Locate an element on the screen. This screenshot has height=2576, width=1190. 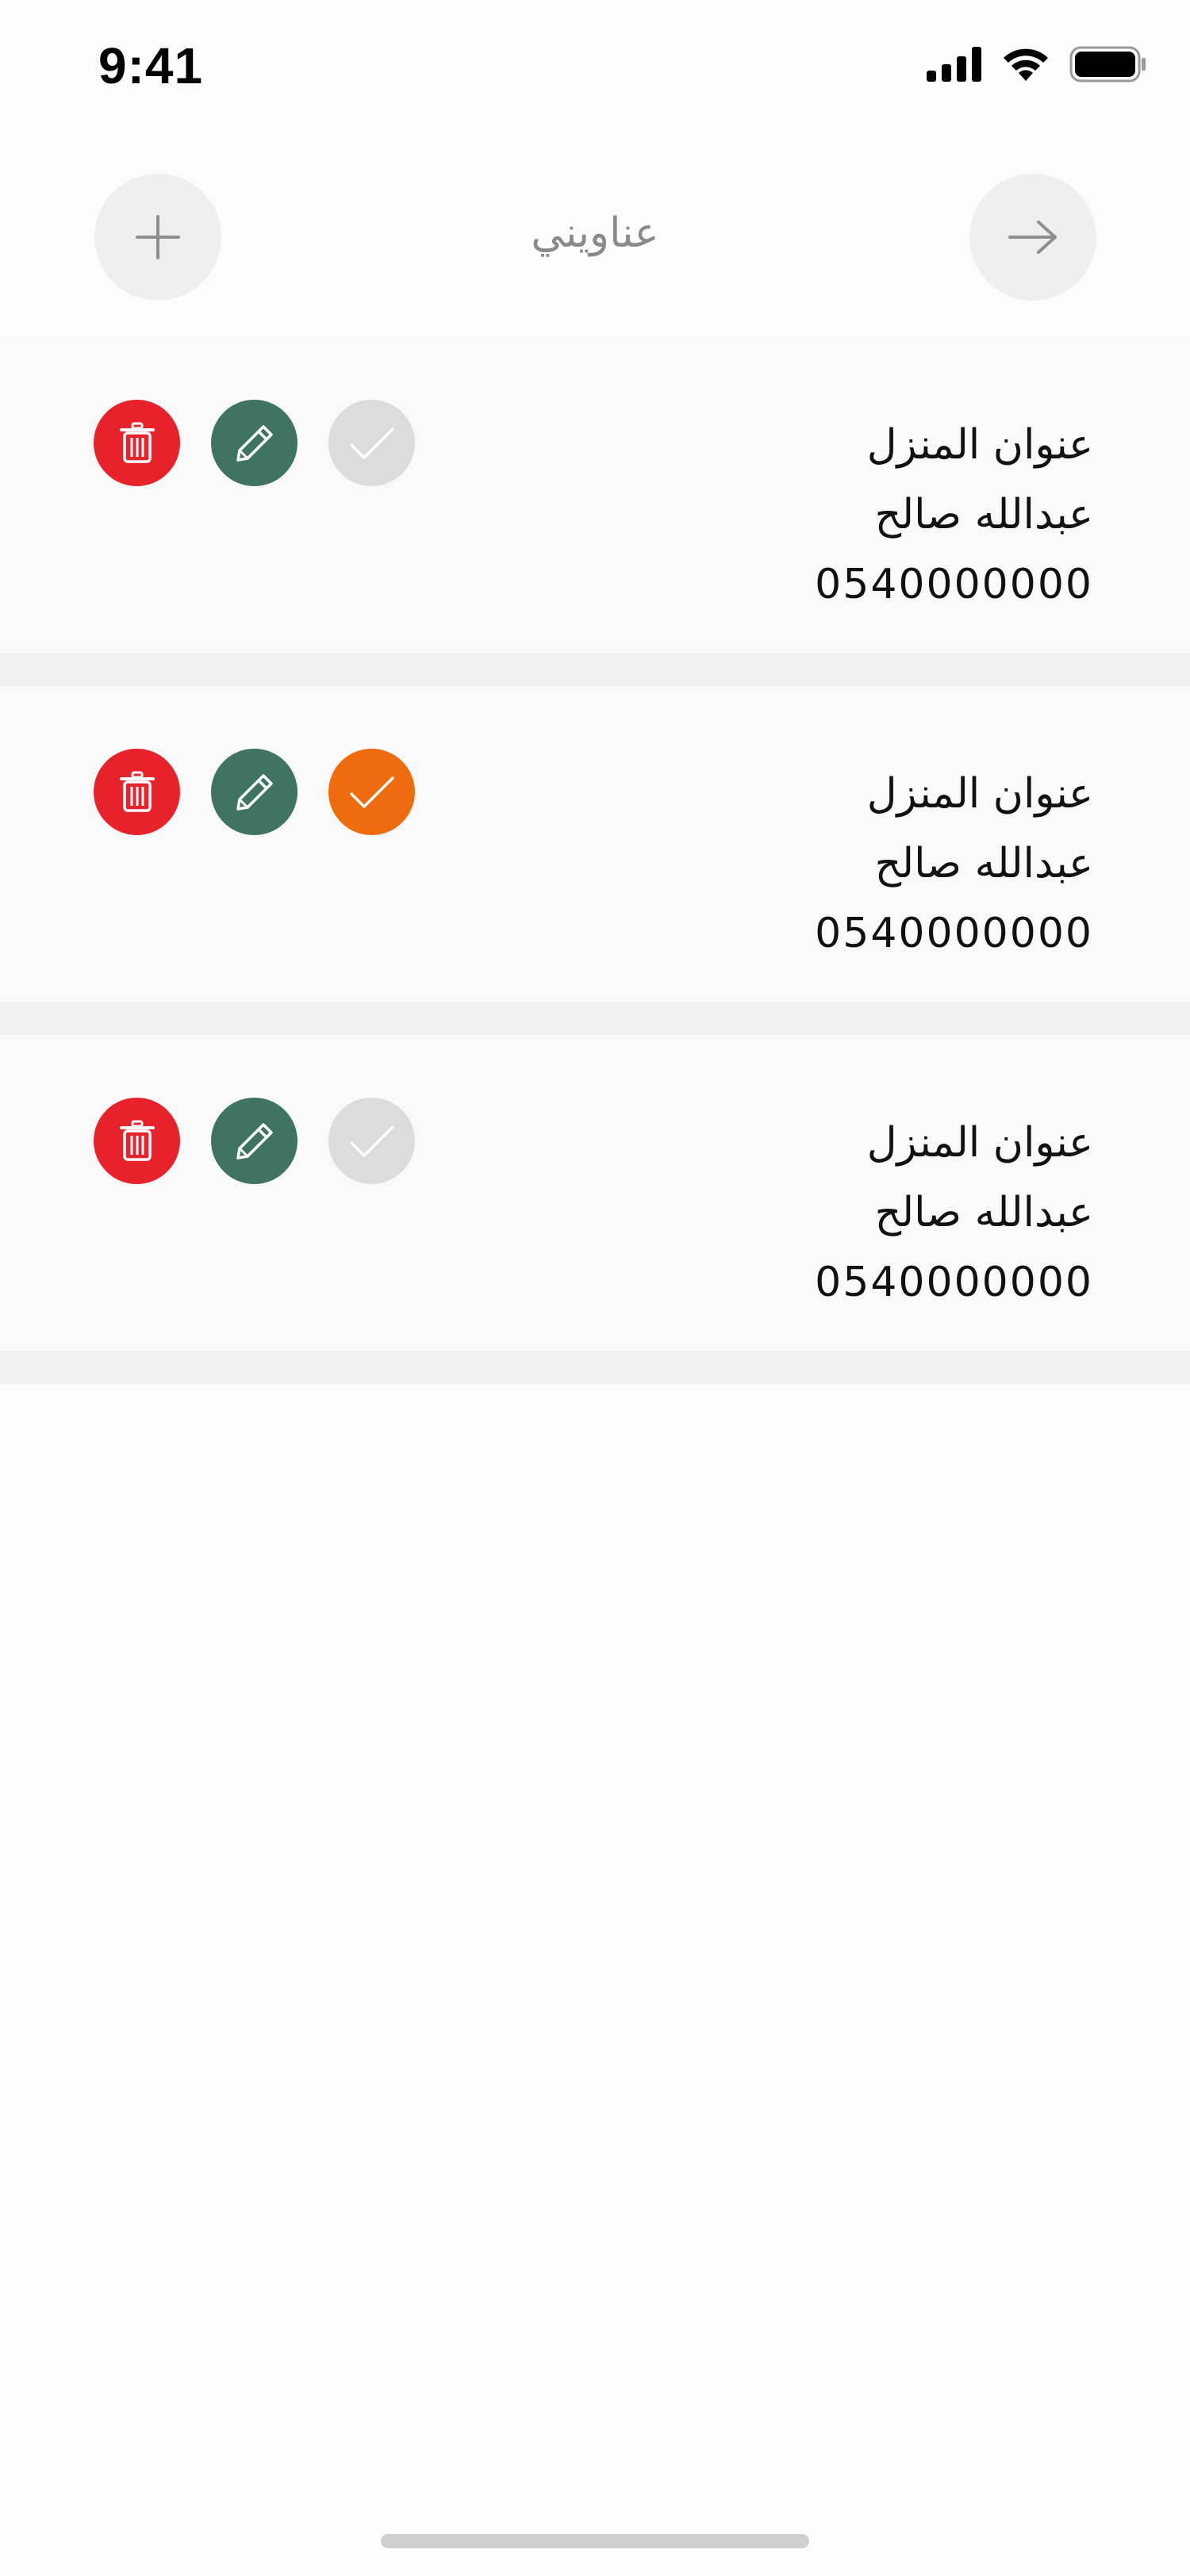
status-icons is located at coordinates (1037, 64).